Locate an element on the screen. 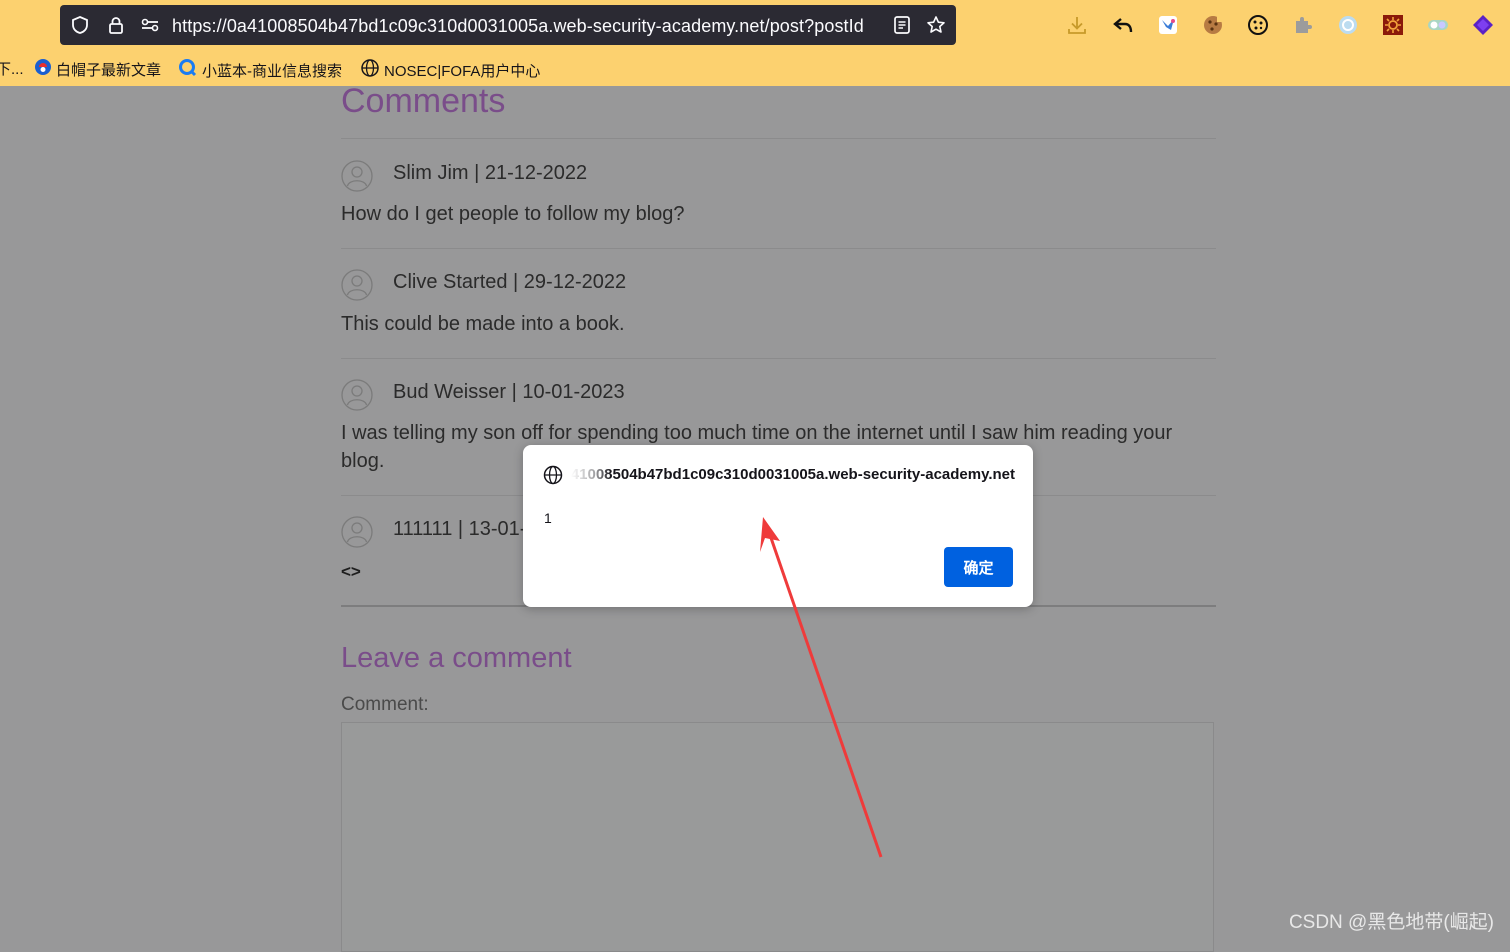 The height and width of the screenshot is (952, 1510). comment-text: How do I get people to follow my blog? is located at coordinates (513, 214).